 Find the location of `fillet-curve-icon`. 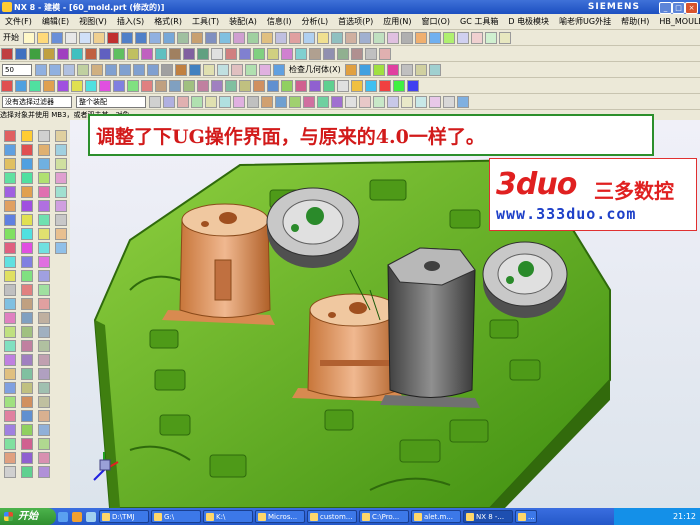

fillet-curve-icon is located at coordinates (287, 53).